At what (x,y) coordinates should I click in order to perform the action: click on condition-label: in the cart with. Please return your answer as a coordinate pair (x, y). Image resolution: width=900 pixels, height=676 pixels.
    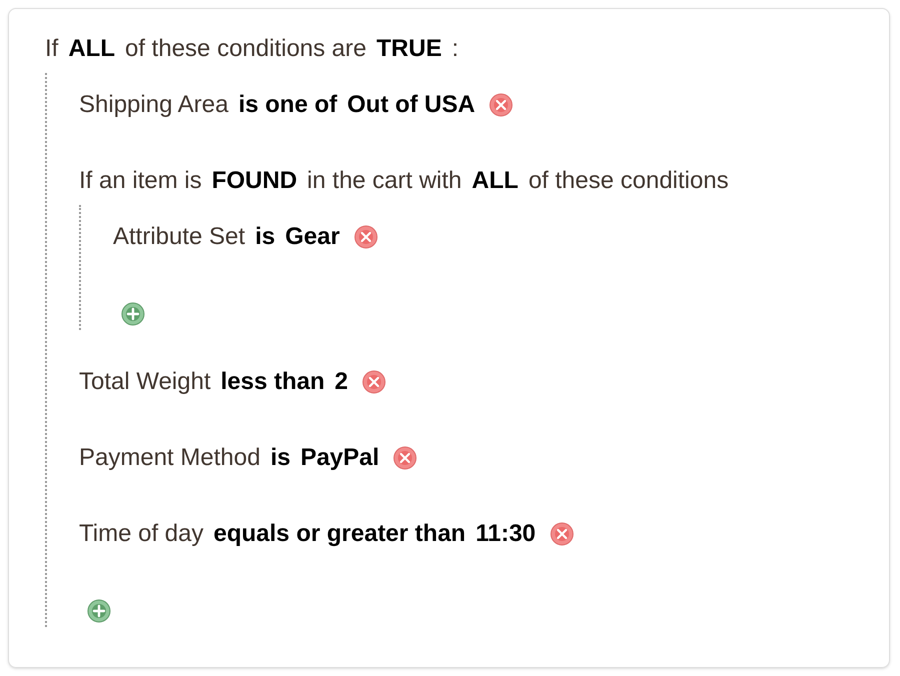
    Looking at the image, I should click on (384, 181).